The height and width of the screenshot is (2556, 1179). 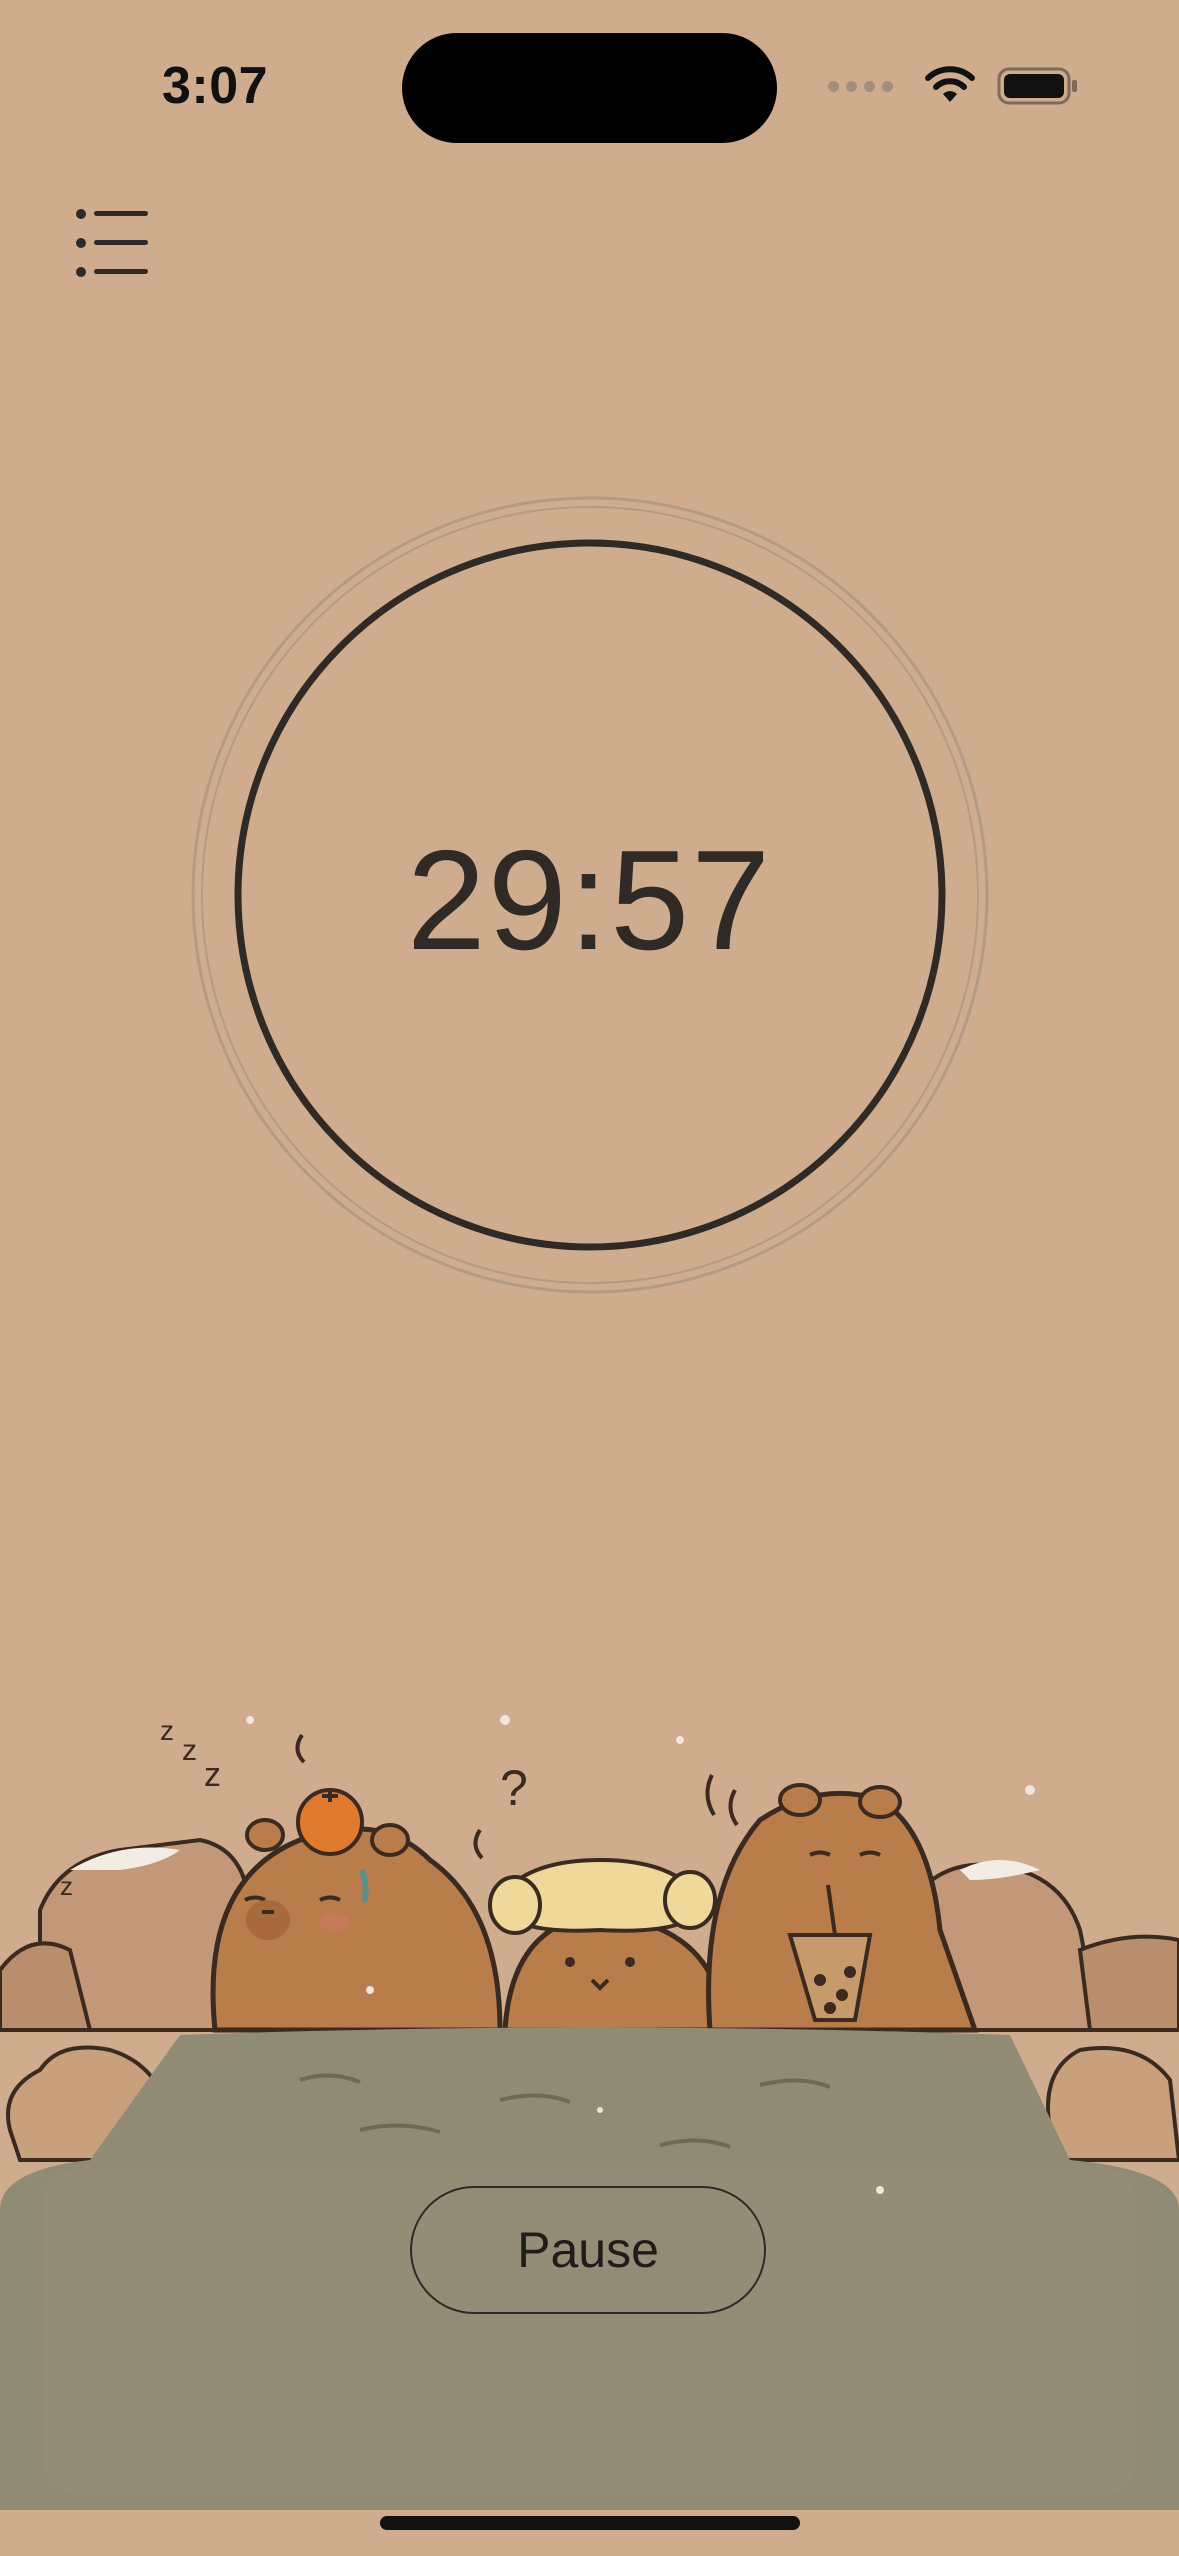 What do you see at coordinates (215, 86) in the screenshot?
I see `status-time: 3:07` at bounding box center [215, 86].